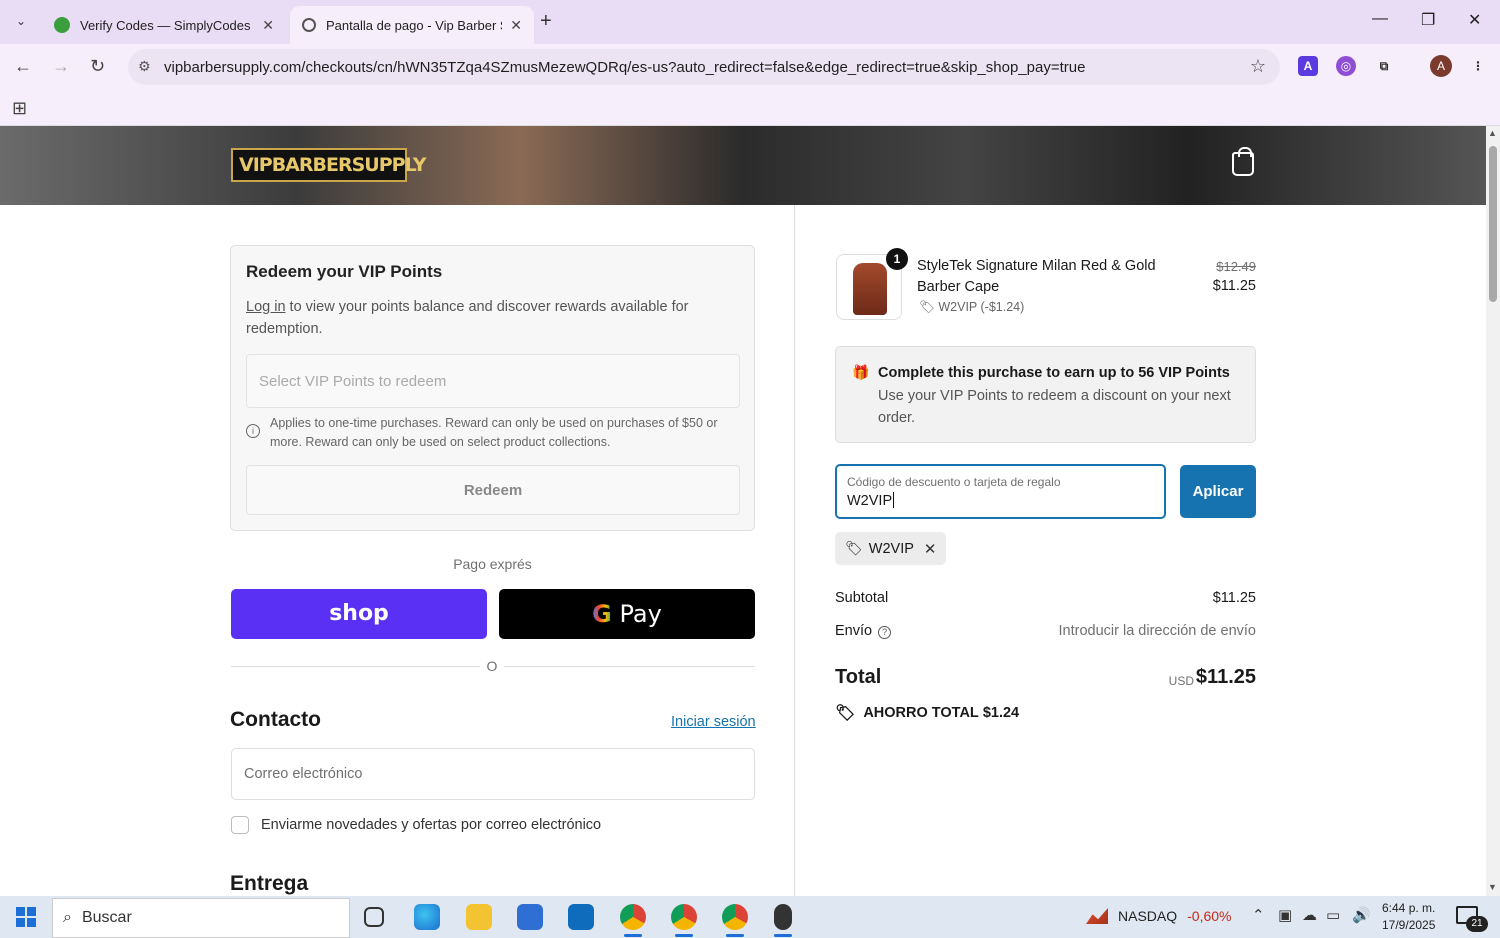  I want to click on page-scrollbar: ▲ ▼, so click(1493, 511).